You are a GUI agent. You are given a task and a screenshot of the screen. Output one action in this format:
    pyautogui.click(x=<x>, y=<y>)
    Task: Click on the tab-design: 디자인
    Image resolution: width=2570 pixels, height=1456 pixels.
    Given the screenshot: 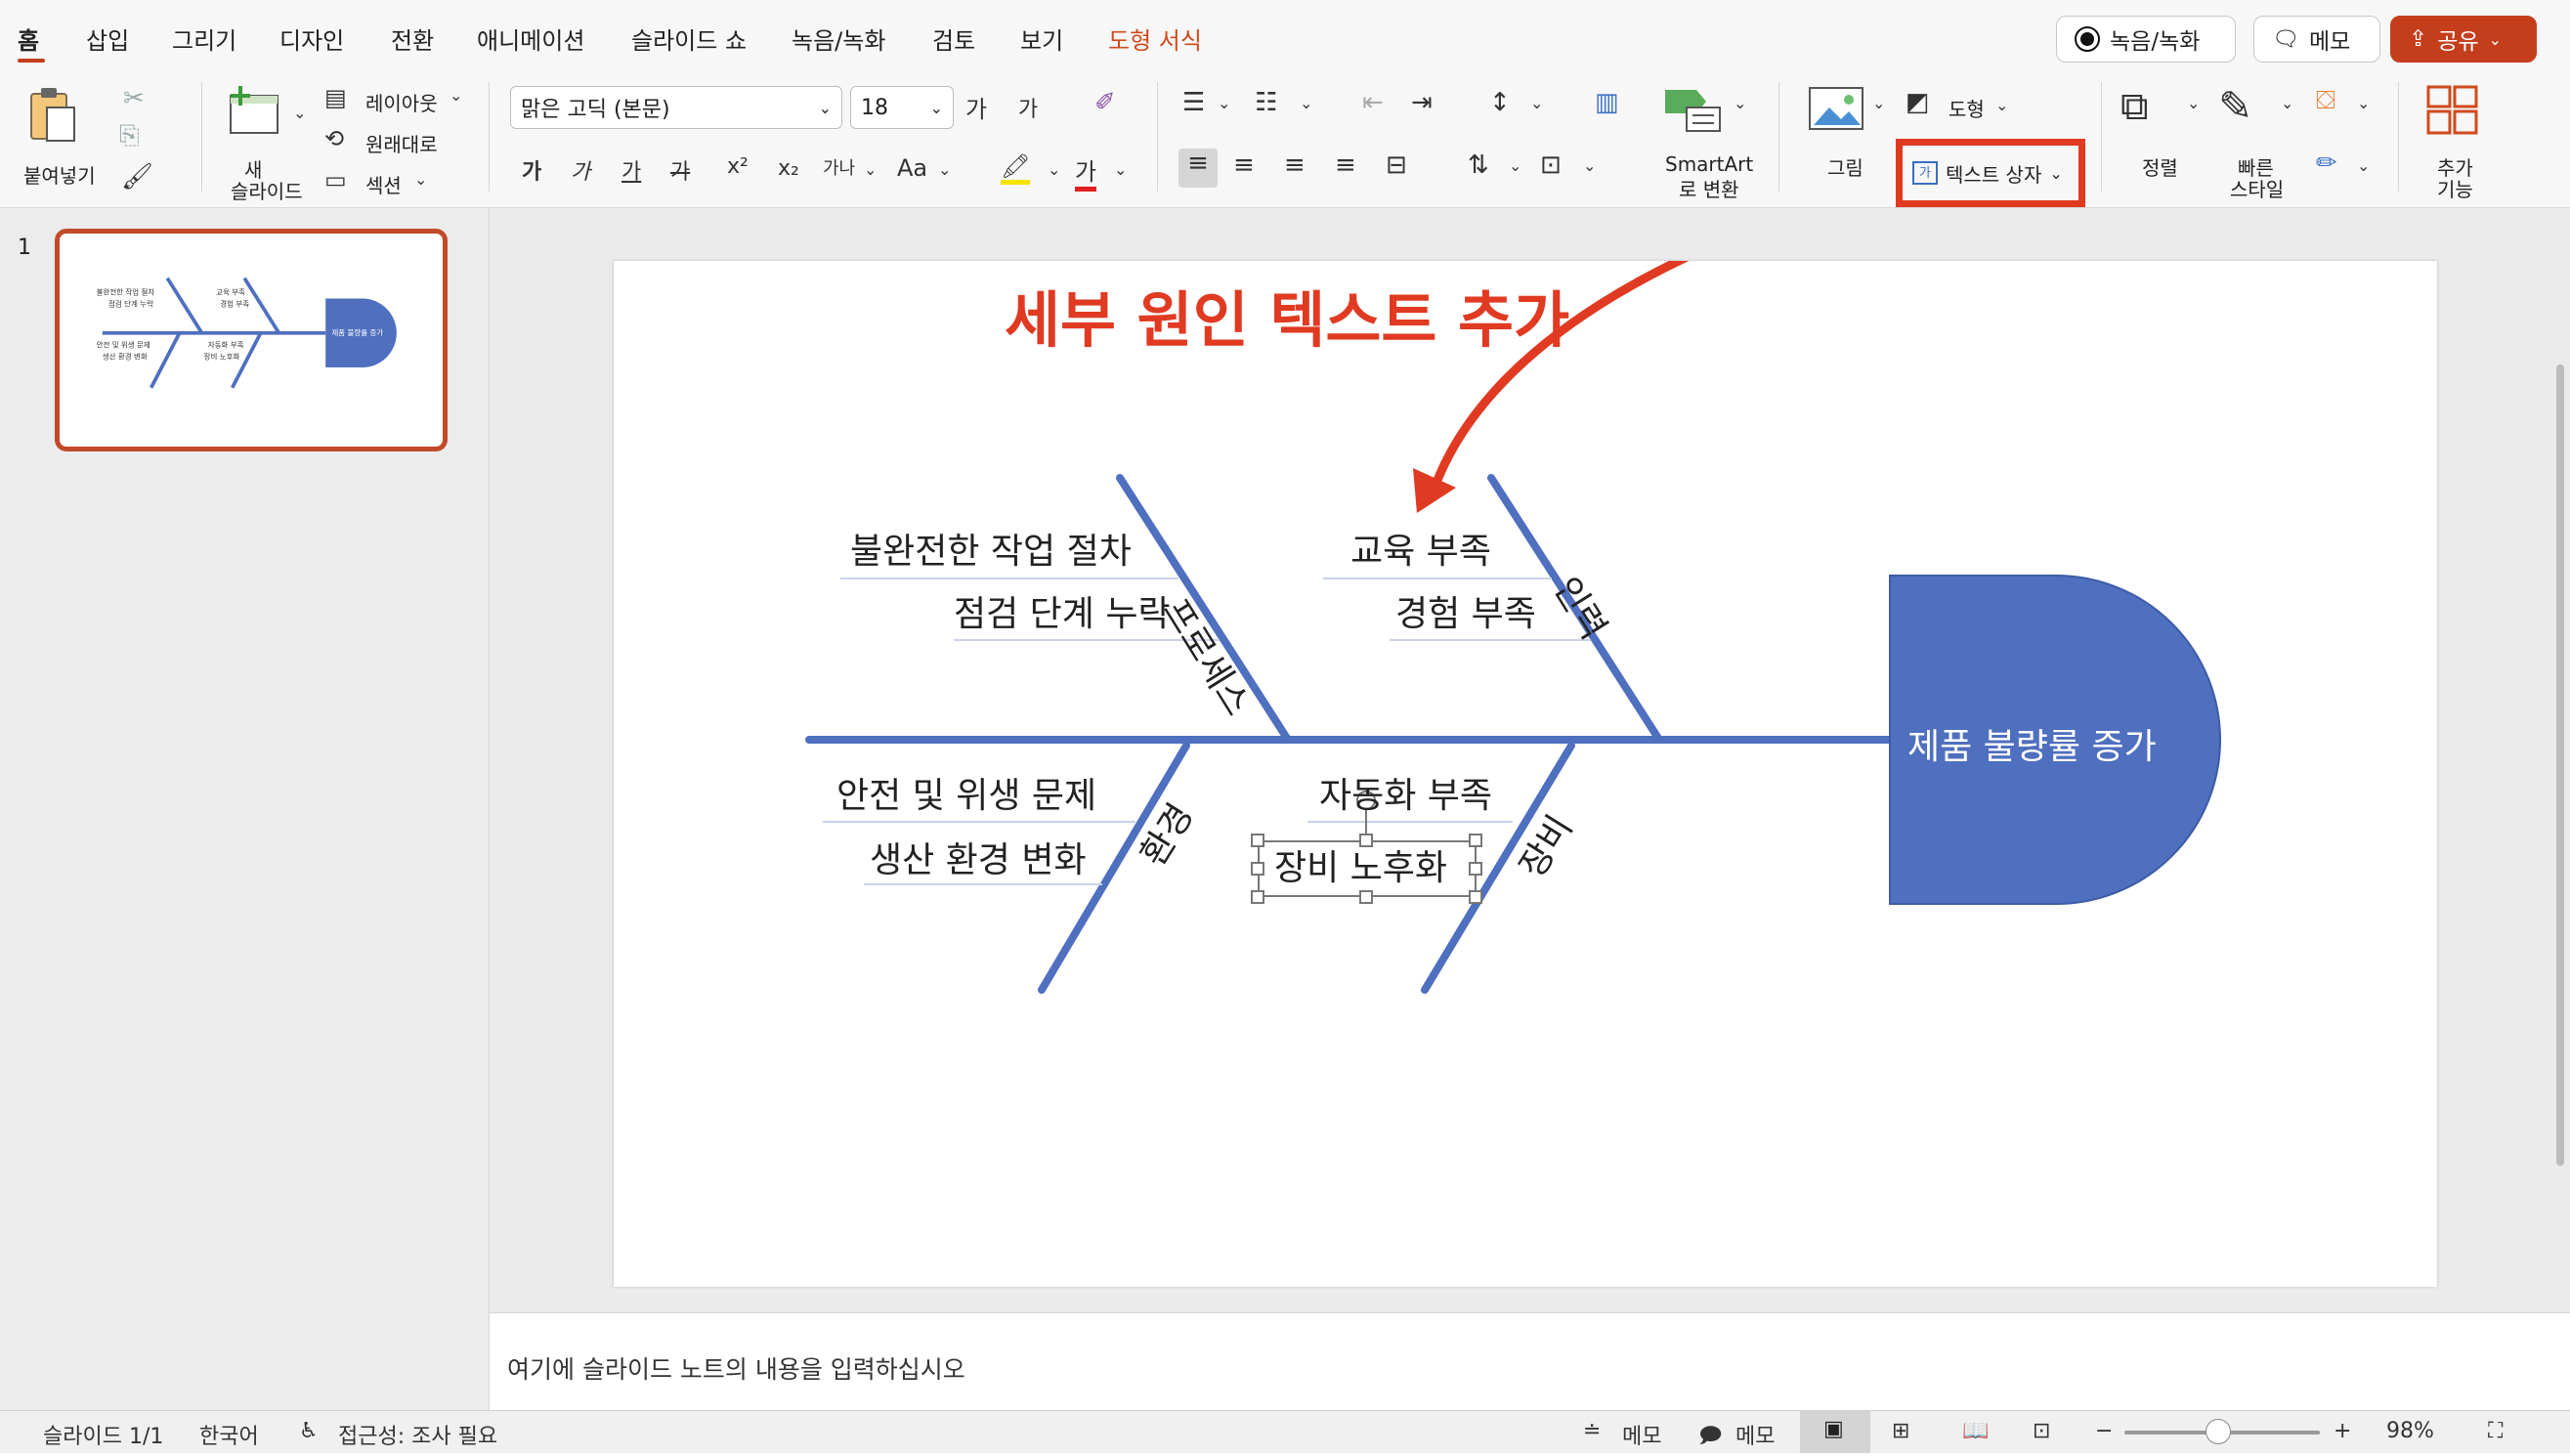 What is the action you would take?
    pyautogui.click(x=311, y=38)
    